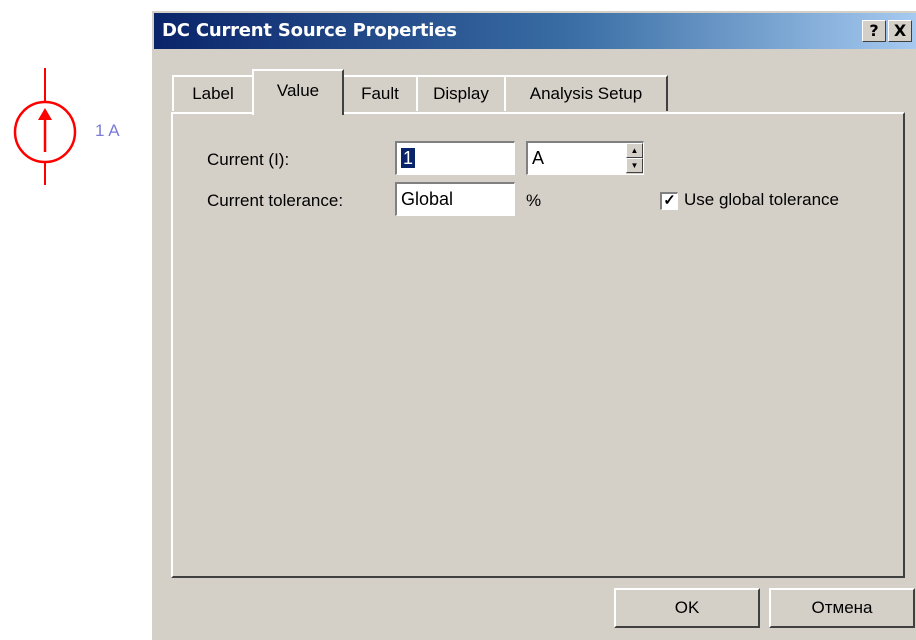 The height and width of the screenshot is (640, 916). What do you see at coordinates (900, 31) in the screenshot?
I see `close-button: X` at bounding box center [900, 31].